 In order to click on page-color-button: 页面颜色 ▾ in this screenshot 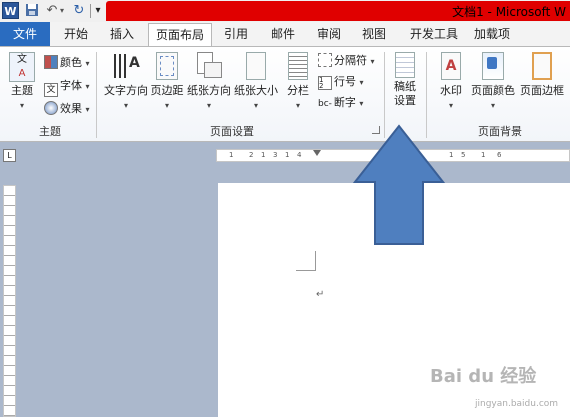, I will do `click(493, 82)`.